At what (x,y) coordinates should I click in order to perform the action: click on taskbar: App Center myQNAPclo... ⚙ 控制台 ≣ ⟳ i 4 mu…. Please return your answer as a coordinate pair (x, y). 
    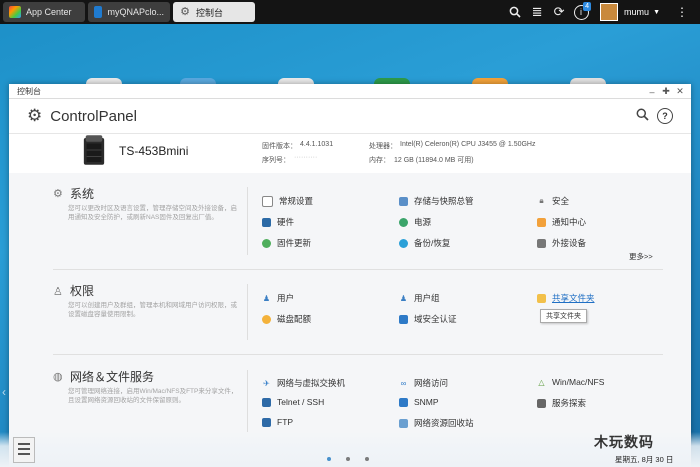
    Looking at the image, I should click on (350, 12).